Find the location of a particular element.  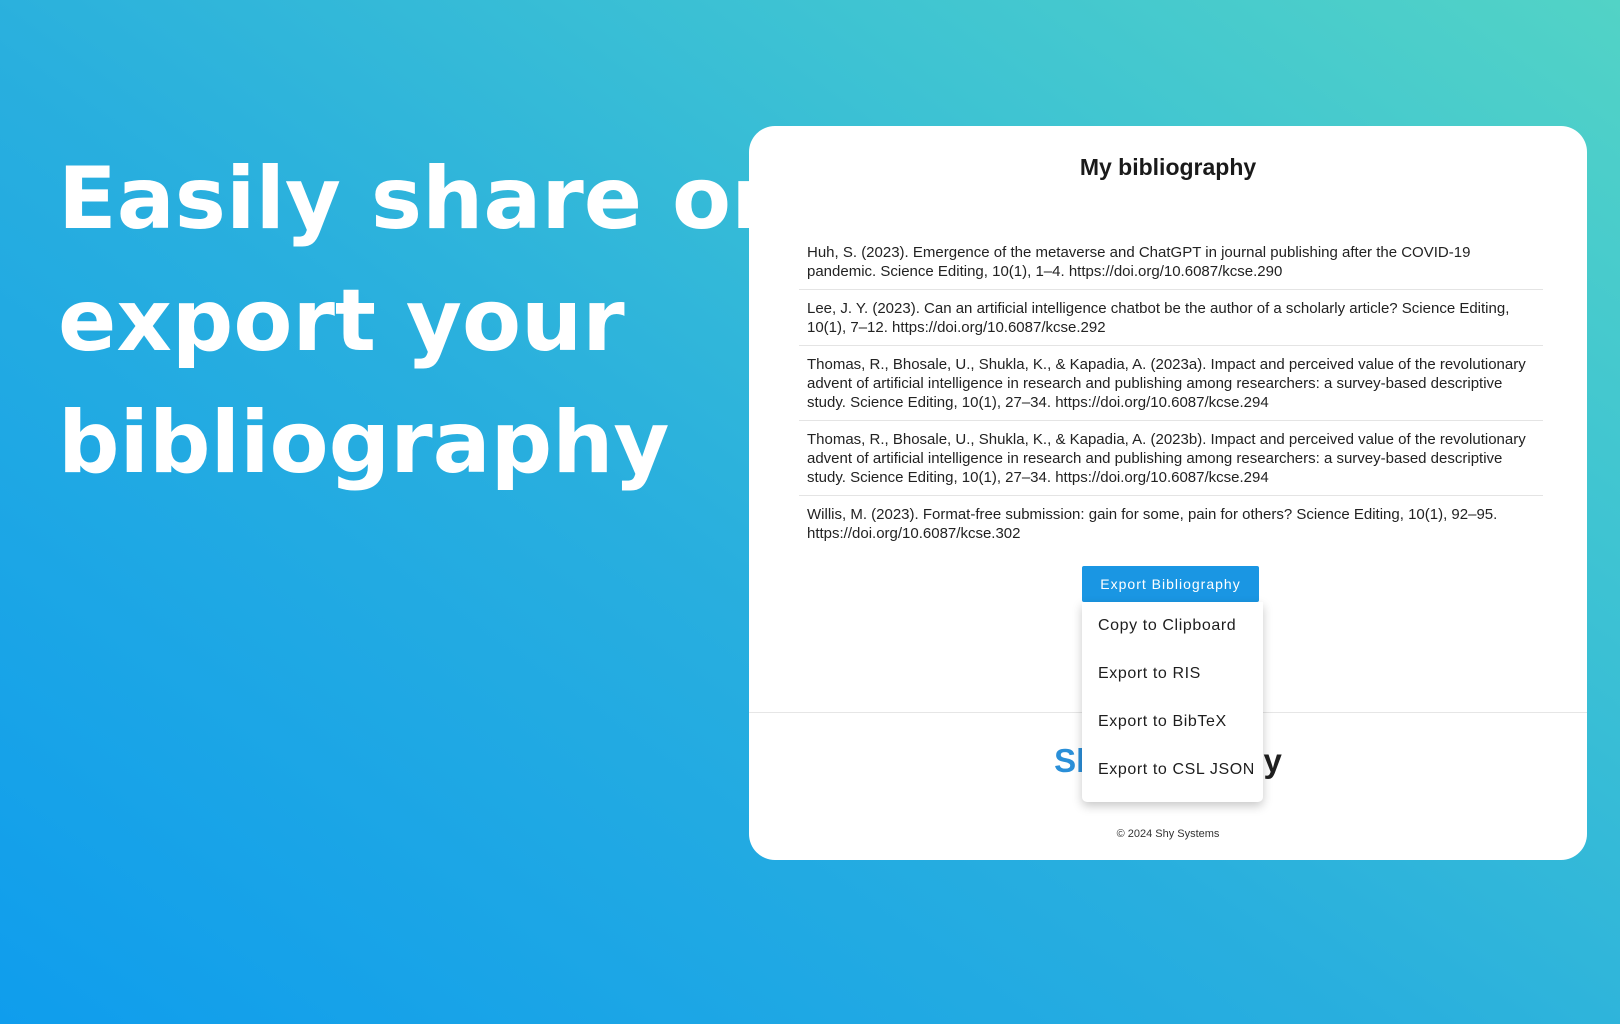

hero-headline-line-2: export your is located at coordinates (341, 321).